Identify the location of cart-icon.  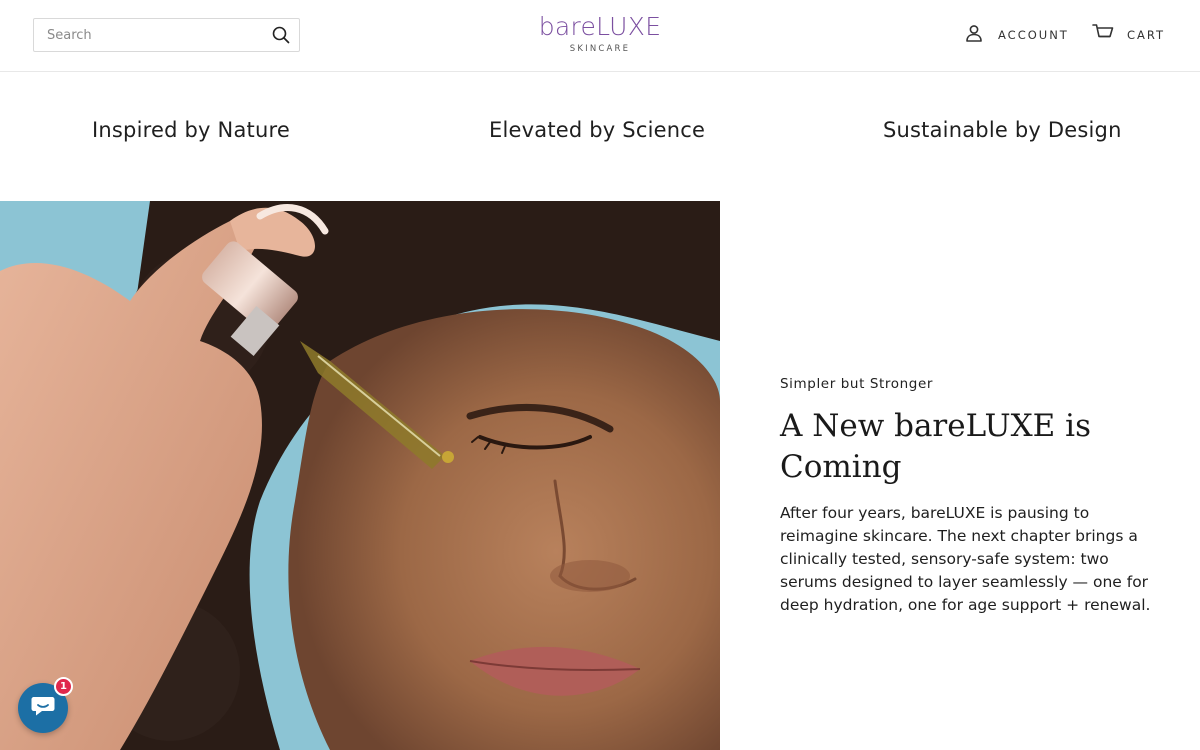
(1103, 35).